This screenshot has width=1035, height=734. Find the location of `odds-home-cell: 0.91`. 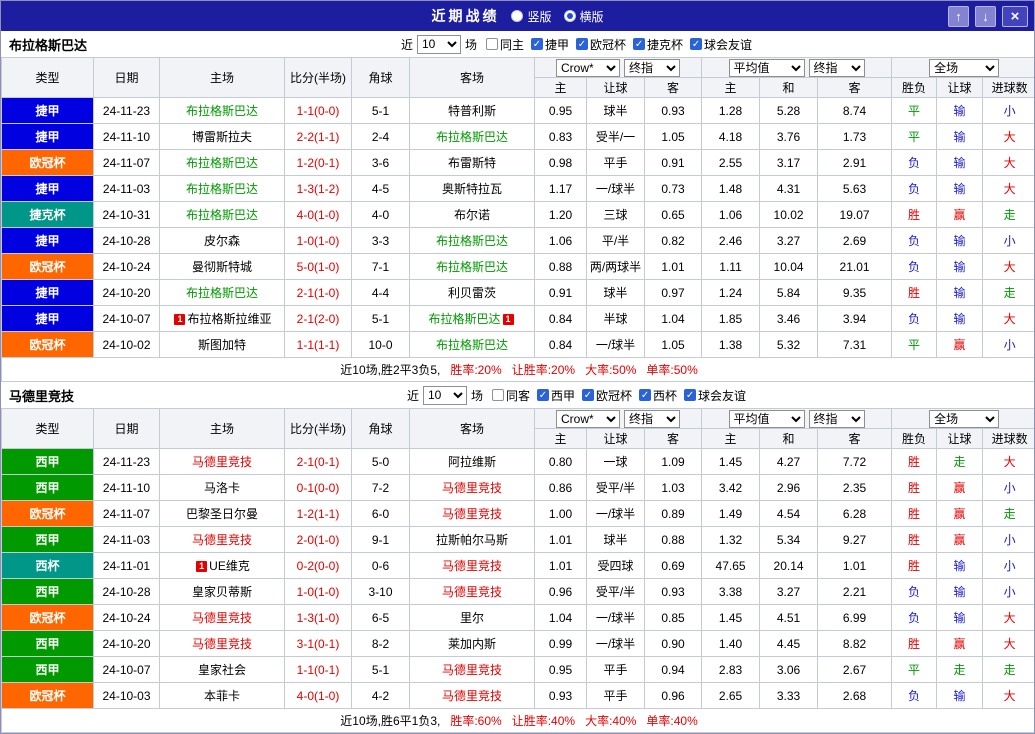

odds-home-cell: 0.91 is located at coordinates (560, 292).